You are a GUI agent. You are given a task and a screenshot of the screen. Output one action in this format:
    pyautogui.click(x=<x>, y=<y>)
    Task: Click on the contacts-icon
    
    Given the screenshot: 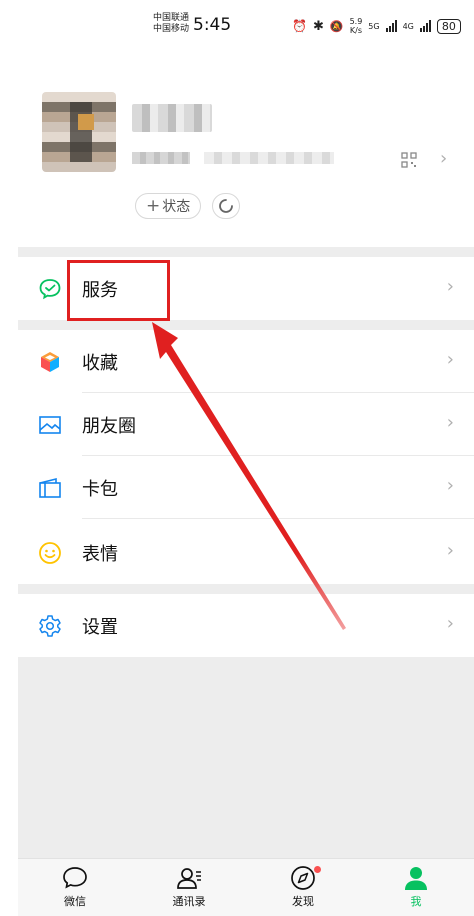 What is the action you would take?
    pyautogui.click(x=189, y=878)
    